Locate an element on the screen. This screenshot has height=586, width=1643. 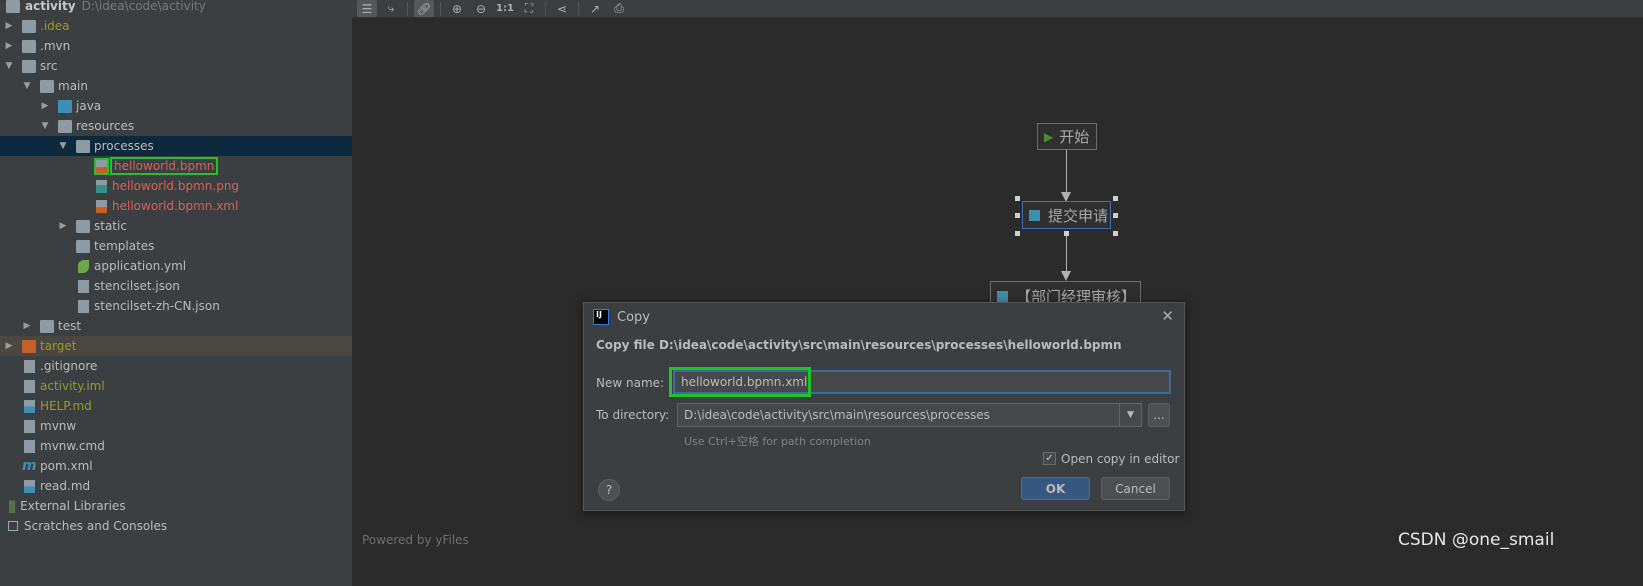
tree-item: ▼ src is located at coordinates (176, 66).